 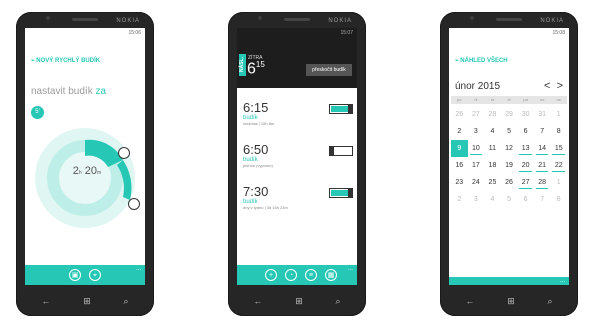 I want to click on chevron-left-icon: <, so click(x=547, y=86).